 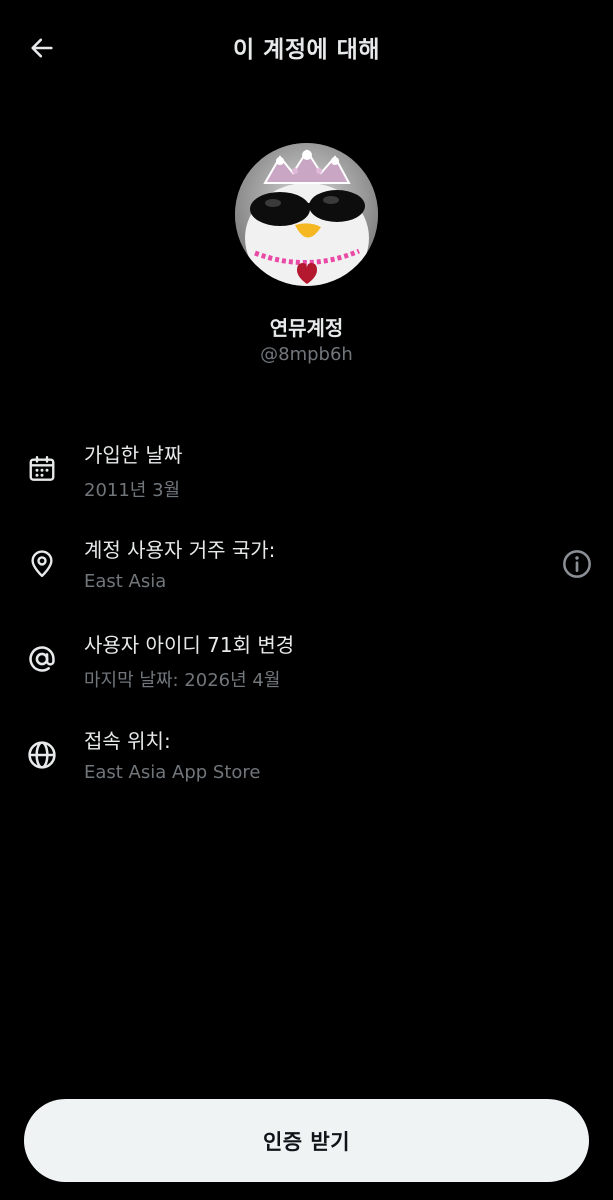 I want to click on top-bar: 이 계정에 대해, so click(x=306, y=48).